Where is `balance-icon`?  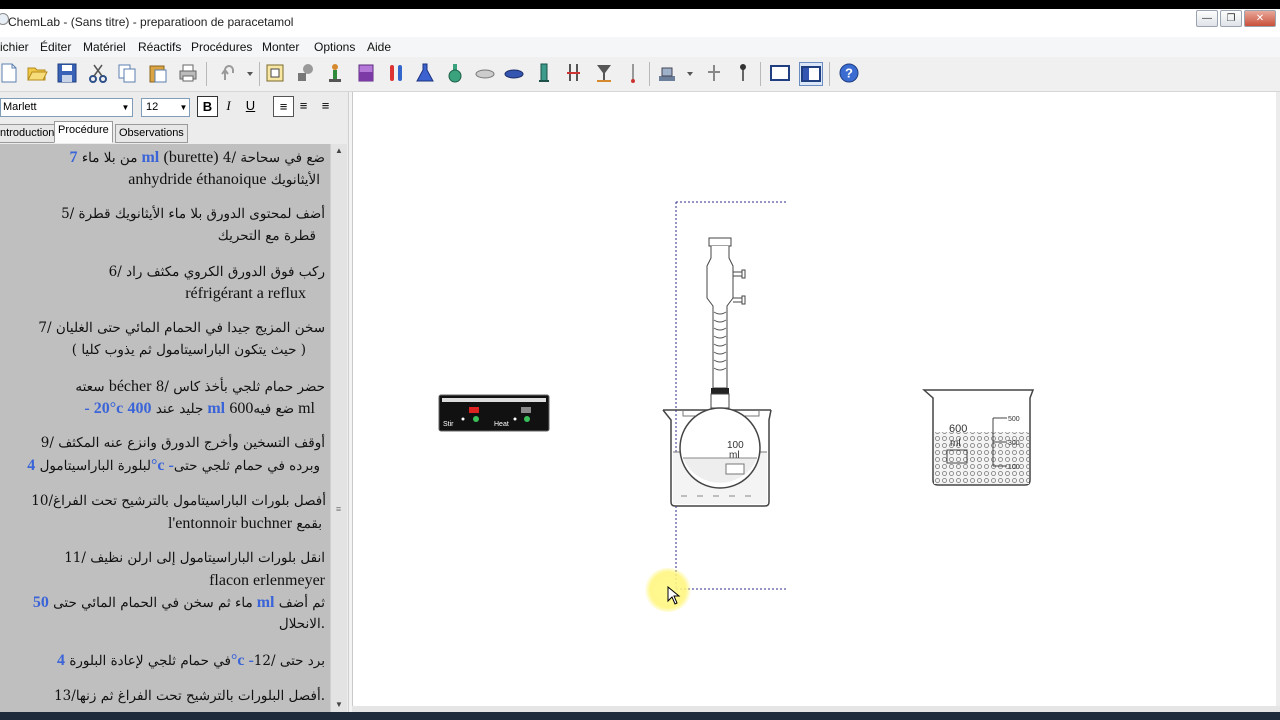 balance-icon is located at coordinates (667, 73).